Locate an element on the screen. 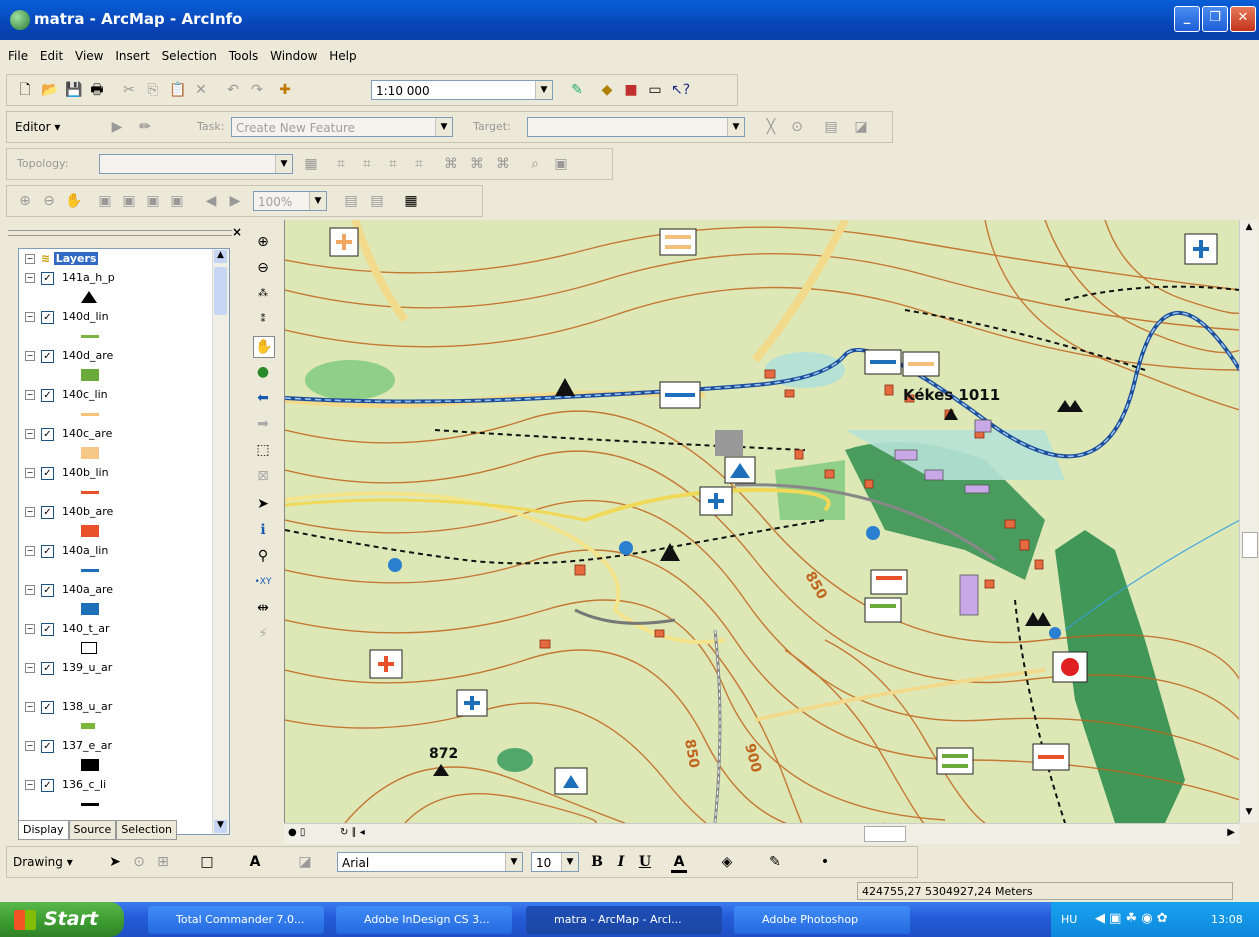 The height and width of the screenshot is (937, 1259). validate-extent-icon: ⌘ is located at coordinates (451, 164).